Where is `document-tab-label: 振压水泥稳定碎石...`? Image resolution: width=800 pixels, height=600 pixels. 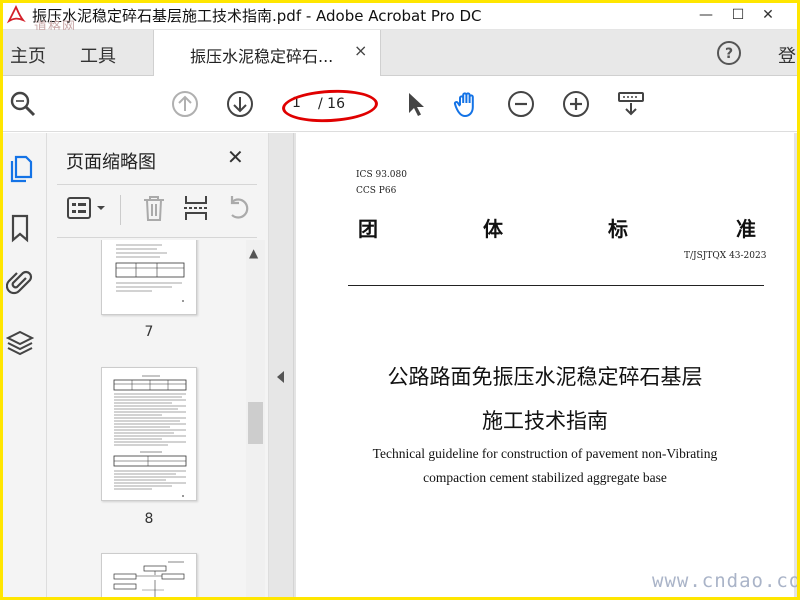 document-tab-label: 振压水泥稳定碎石... is located at coordinates (262, 56).